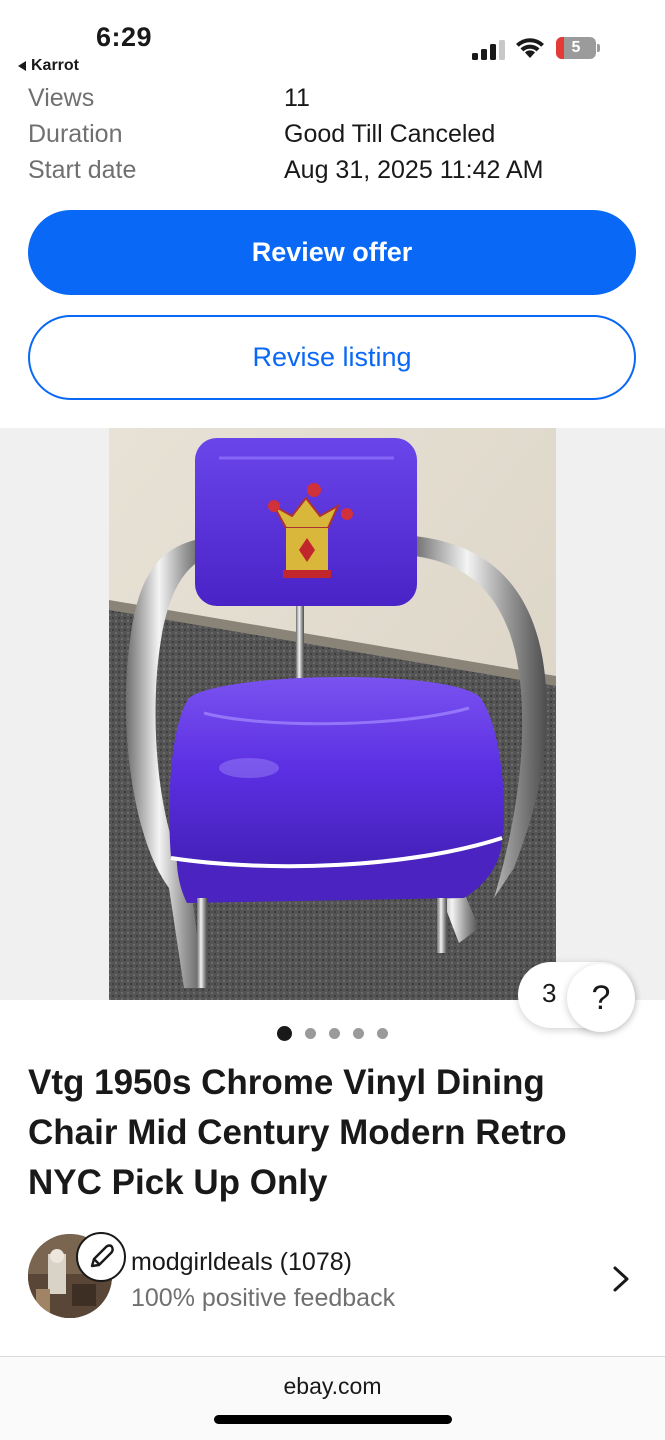 The height and width of the screenshot is (1440, 665). What do you see at coordinates (530, 48) in the screenshot?
I see `wifi-icon` at bounding box center [530, 48].